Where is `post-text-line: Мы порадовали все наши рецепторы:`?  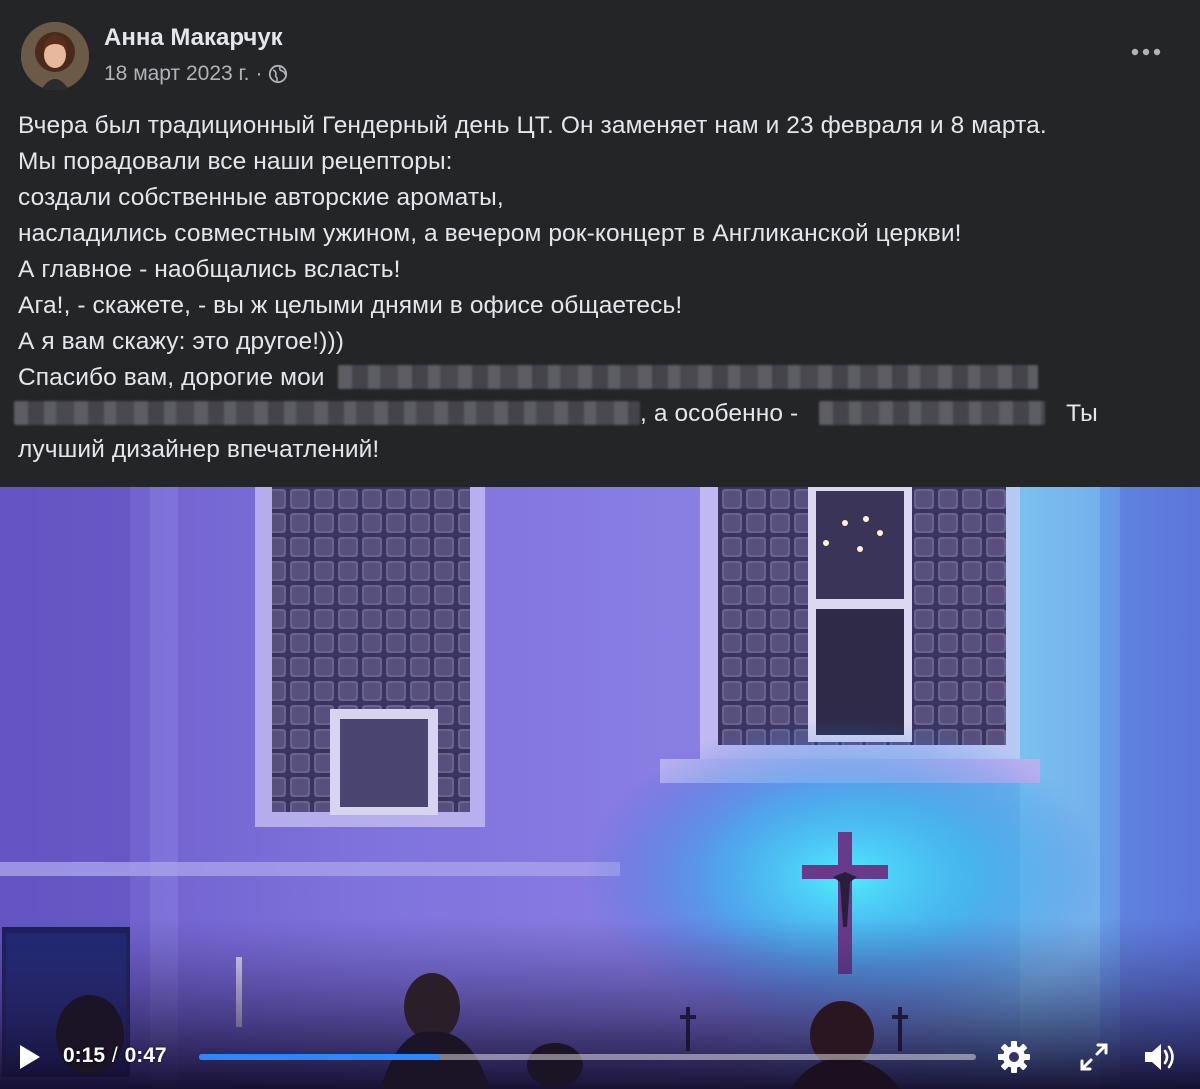
post-text-line: Мы порадовали все наши рецепторы: is located at coordinates (235, 161).